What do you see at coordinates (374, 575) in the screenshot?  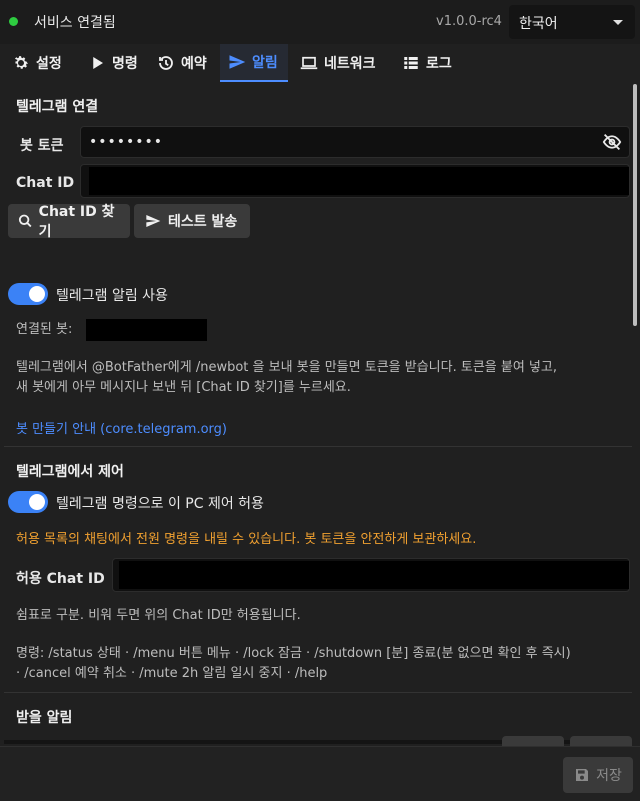 I see `redacted-allowed-chat-id` at bounding box center [374, 575].